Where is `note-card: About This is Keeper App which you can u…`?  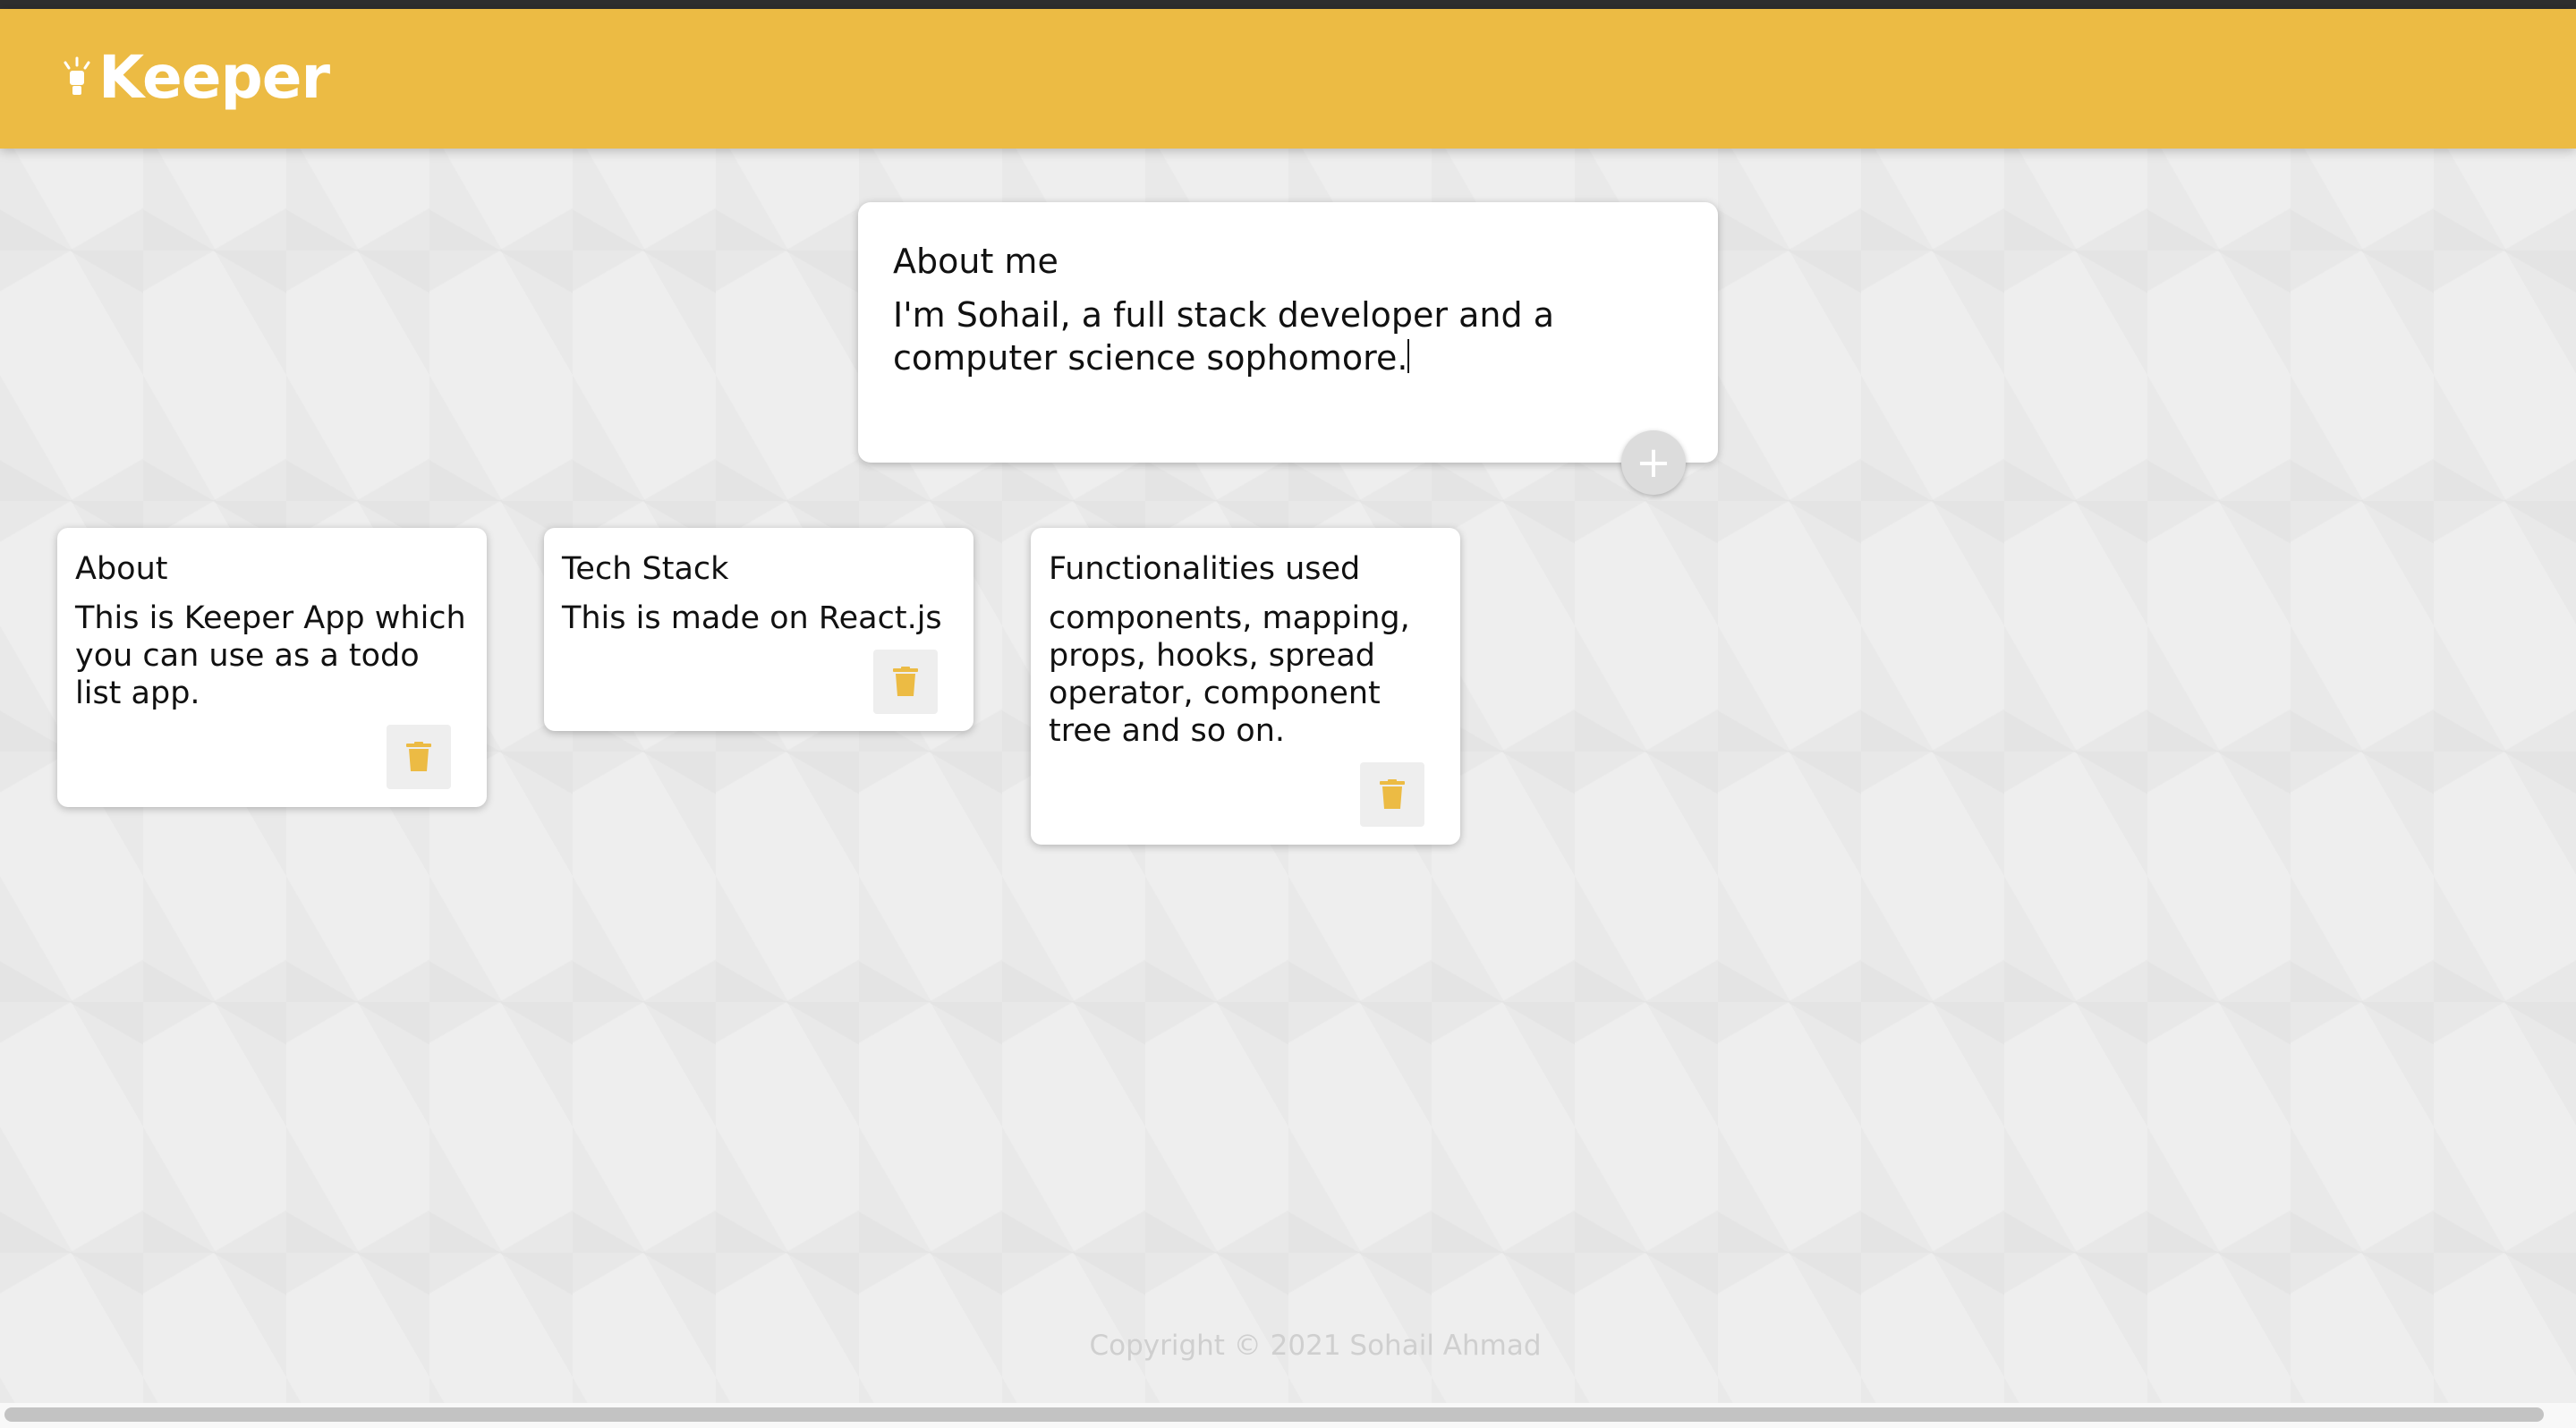
note-card: About This is Keeper App which you can u… is located at coordinates (272, 667).